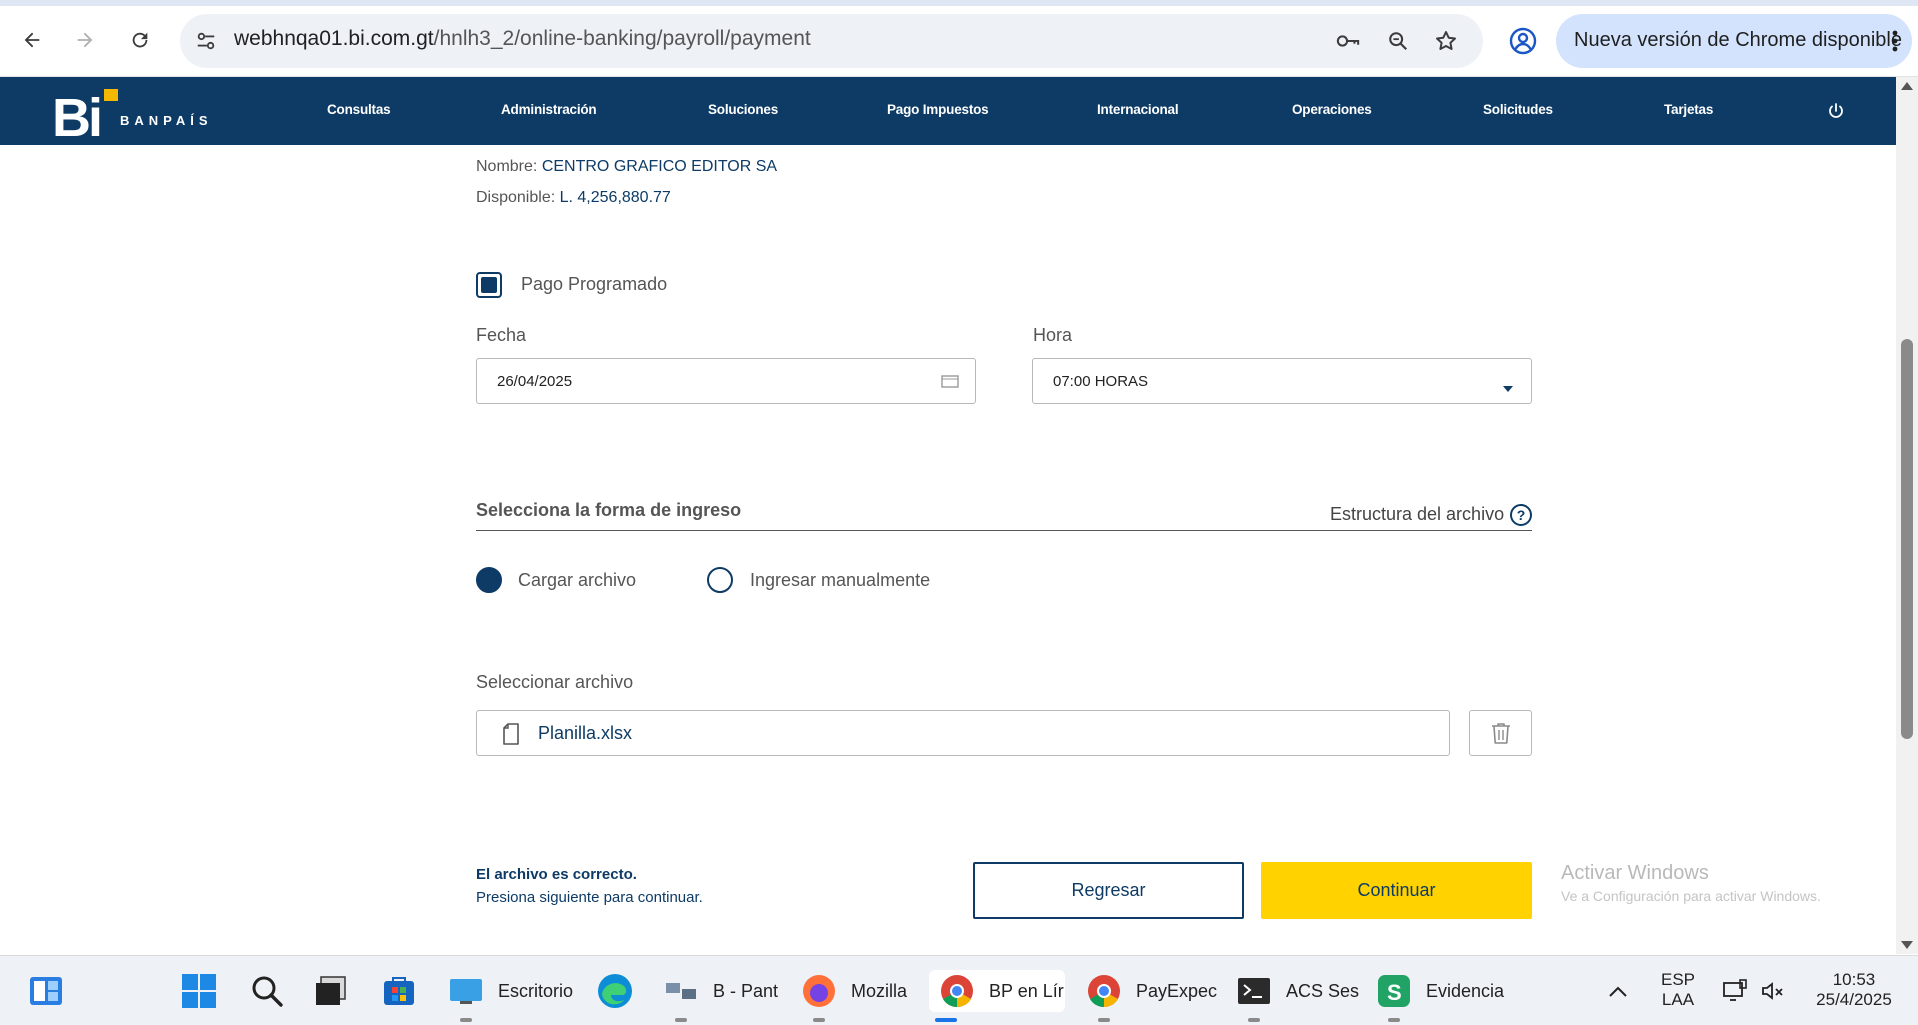  Describe the element at coordinates (1678, 990) in the screenshot. I see `input-language: ESP LAA` at that location.